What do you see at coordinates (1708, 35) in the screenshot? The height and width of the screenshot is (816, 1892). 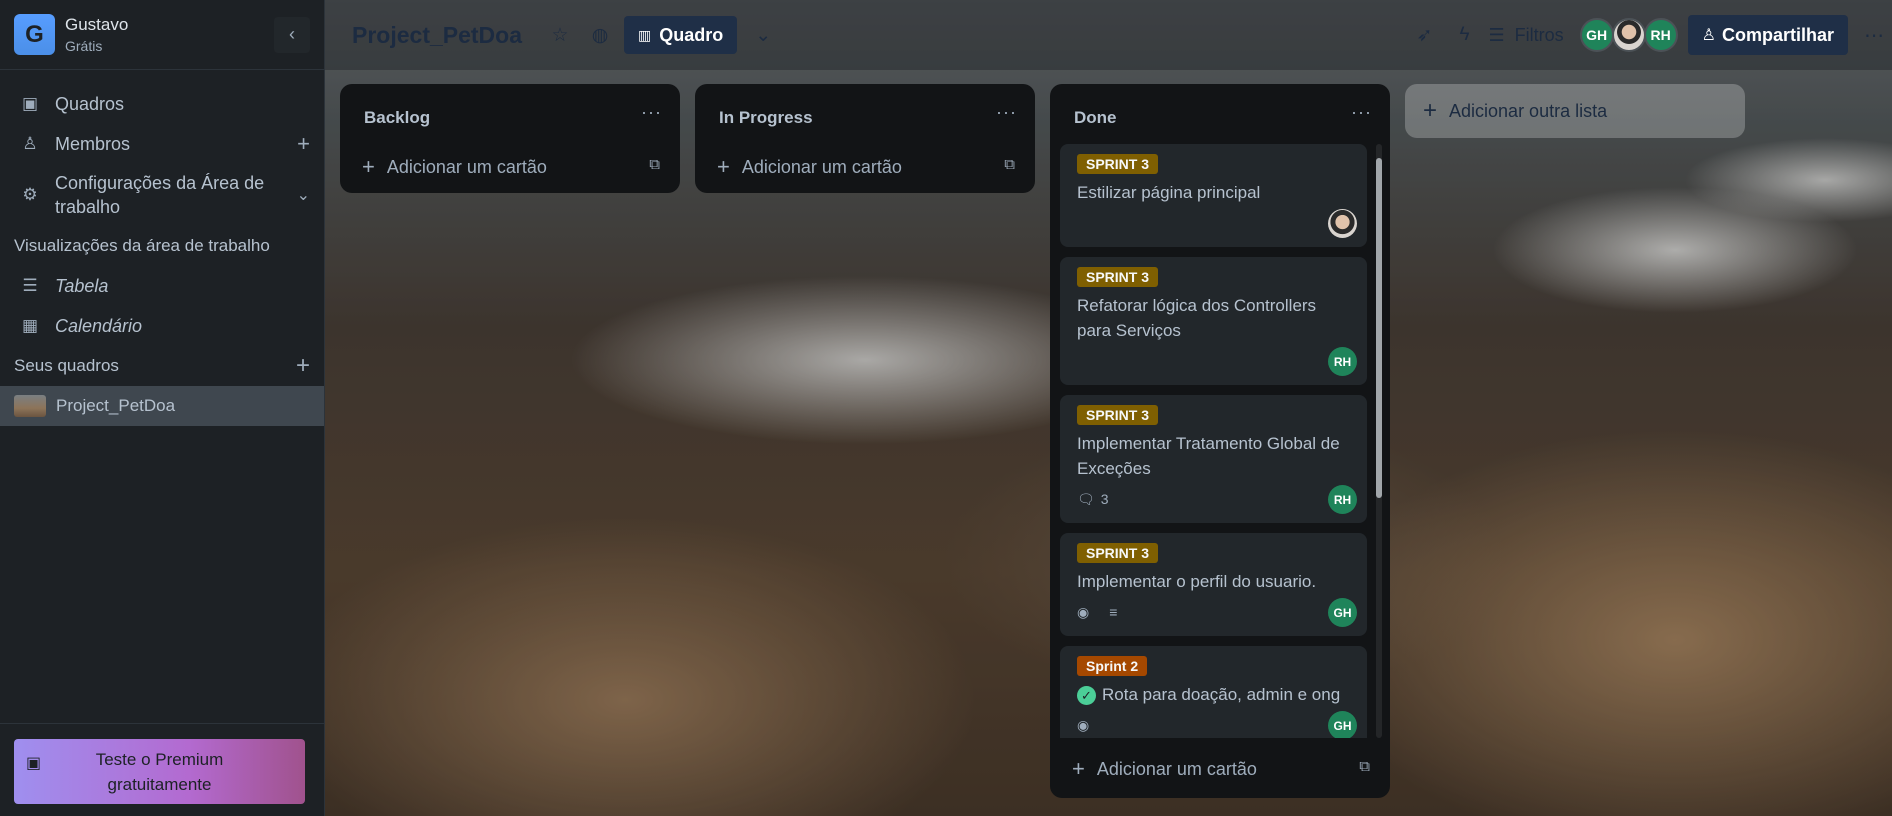 I see `add-person-icon: ♙` at bounding box center [1708, 35].